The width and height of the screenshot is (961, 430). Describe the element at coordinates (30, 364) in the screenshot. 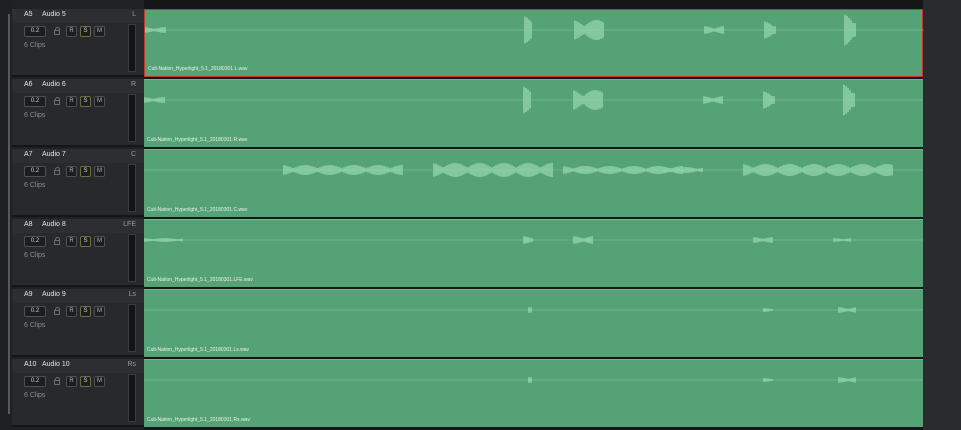

I see `track-id: A10` at that location.